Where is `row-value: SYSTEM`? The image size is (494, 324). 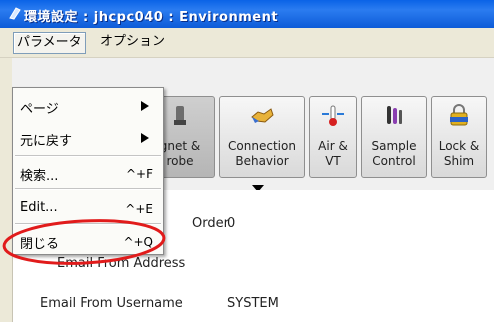 row-value: SYSTEM is located at coordinates (253, 303).